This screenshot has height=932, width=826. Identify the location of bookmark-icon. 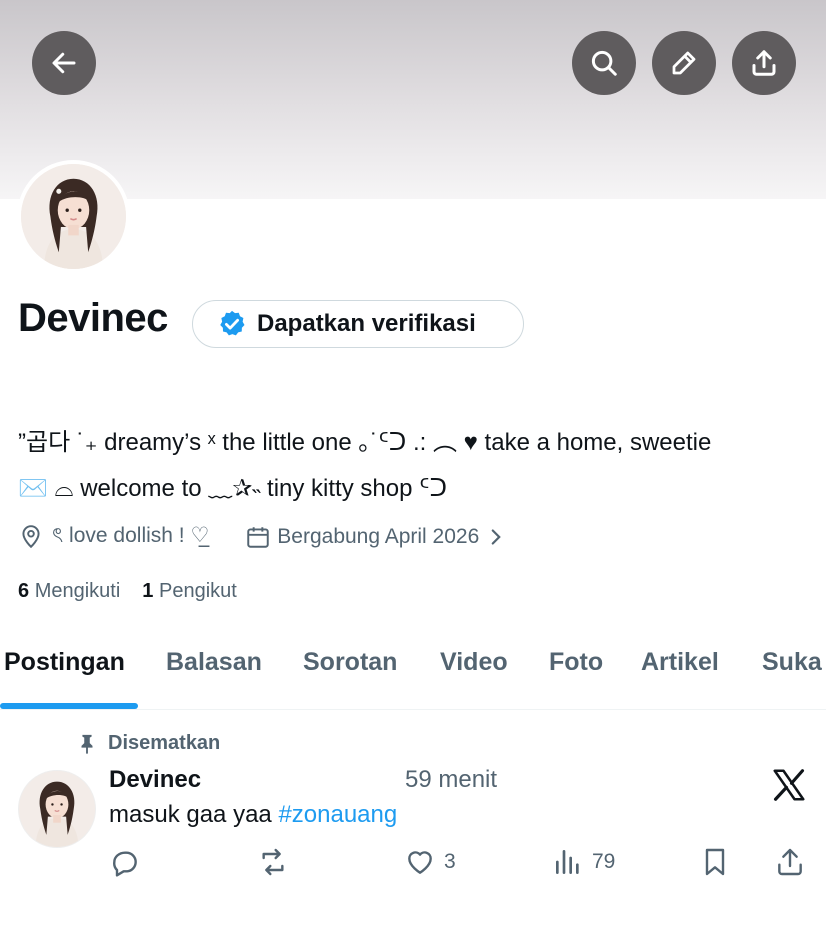
(715, 862).